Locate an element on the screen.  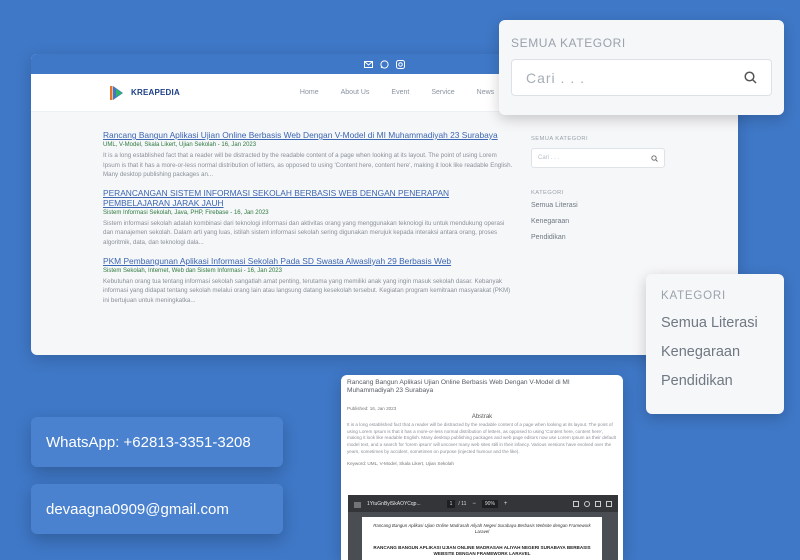
site-logo: KREAPEDIA is located at coordinates (144, 93).